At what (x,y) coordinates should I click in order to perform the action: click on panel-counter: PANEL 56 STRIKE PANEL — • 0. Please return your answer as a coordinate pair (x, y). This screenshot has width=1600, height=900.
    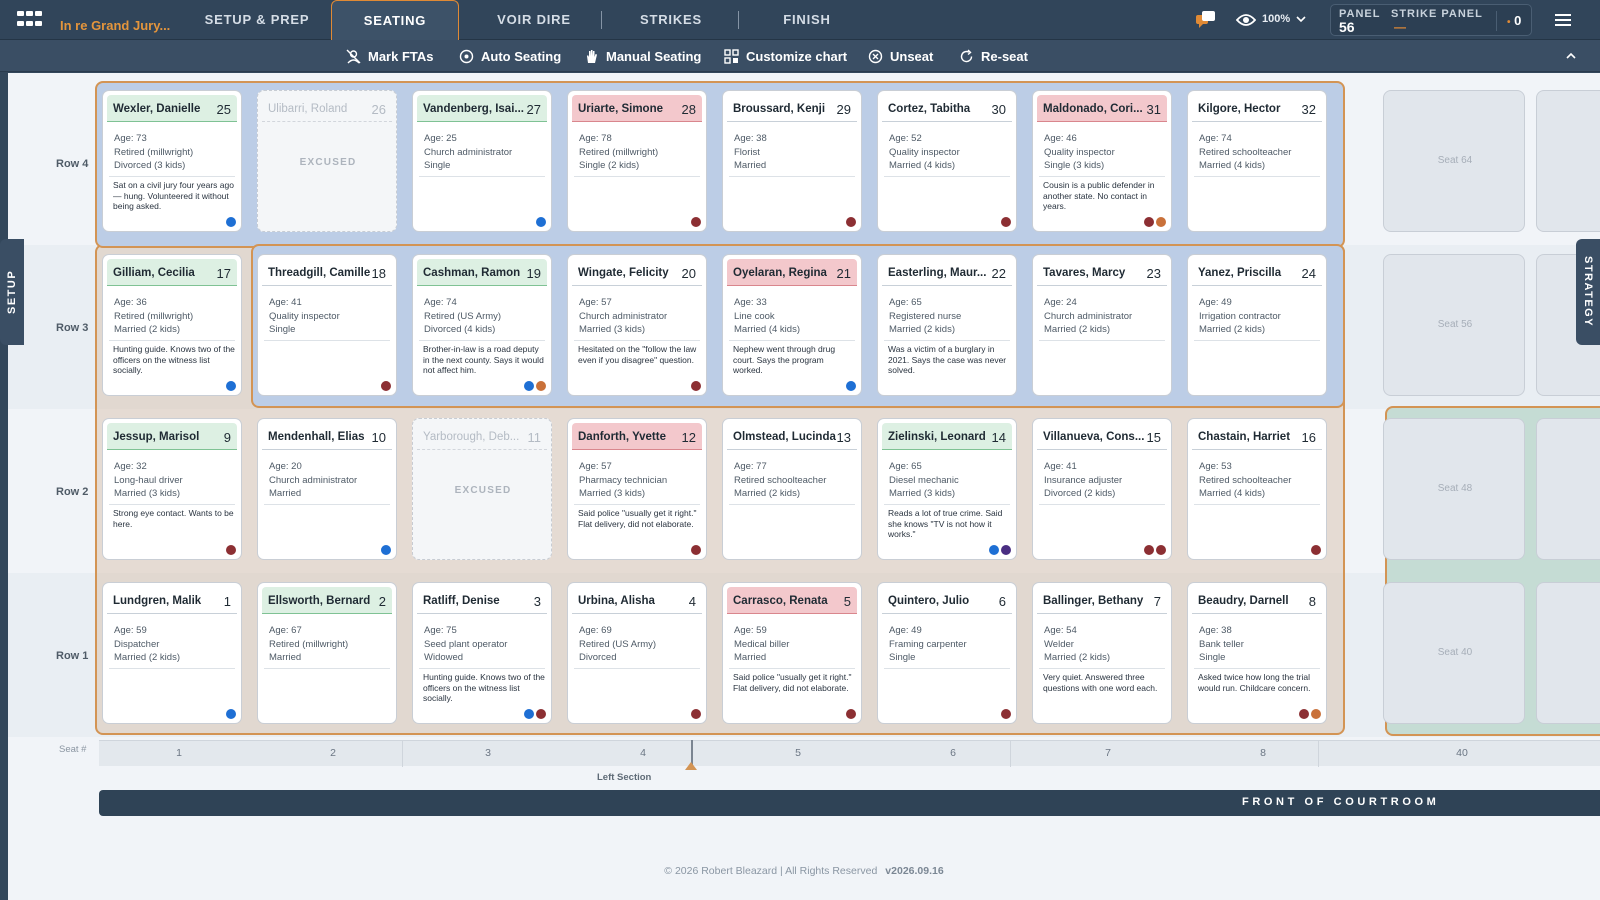
    Looking at the image, I should click on (1431, 20).